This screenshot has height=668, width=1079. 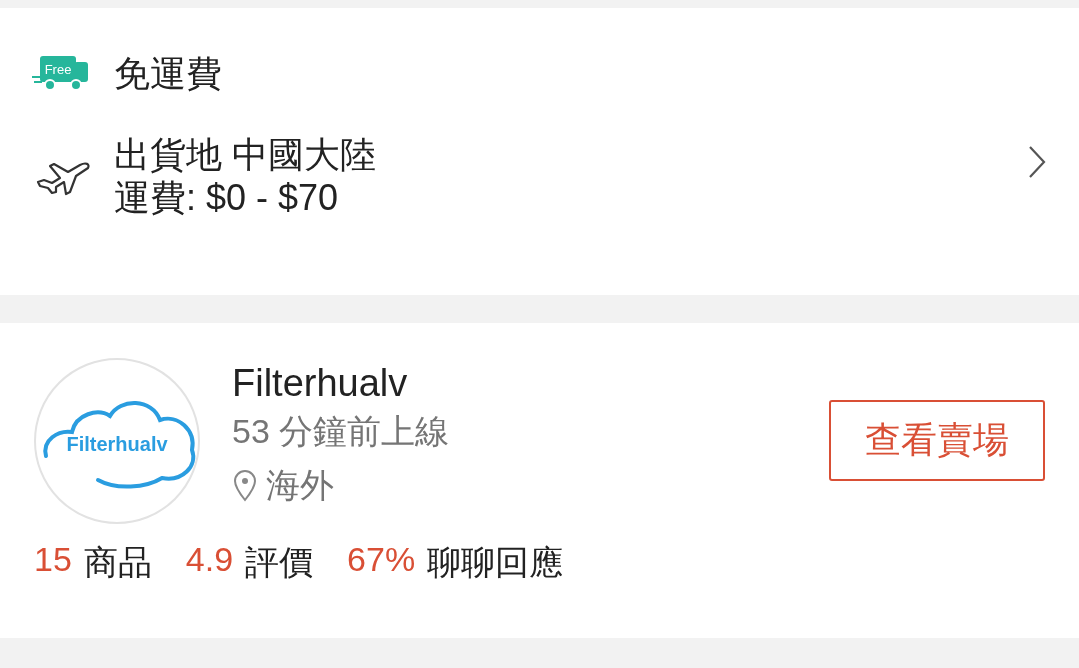 I want to click on shipping-fee-text: 運費: $0 - $70, so click(x=227, y=198).